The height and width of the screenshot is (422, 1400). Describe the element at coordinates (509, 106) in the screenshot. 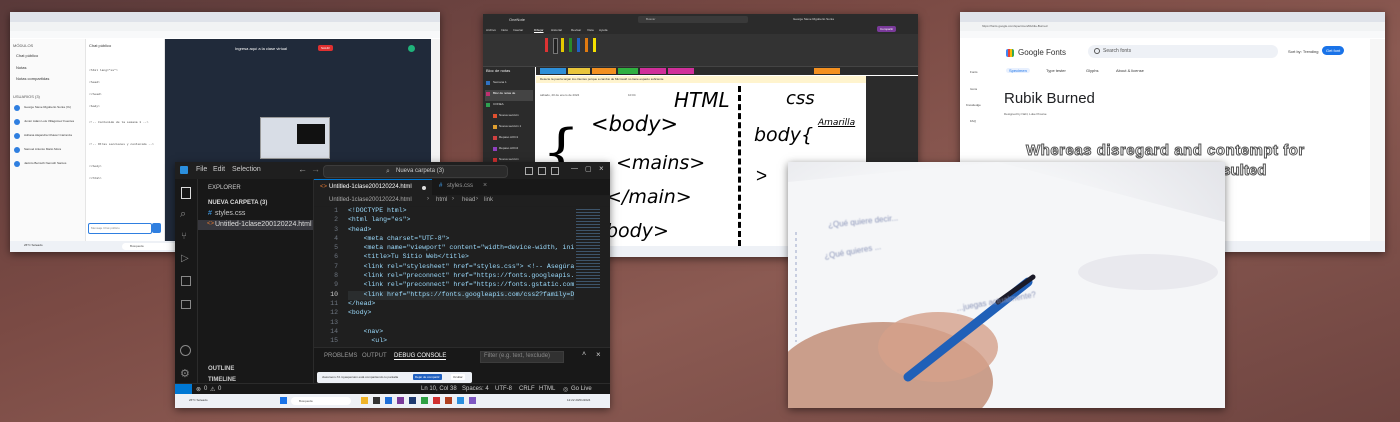

I see `notebook-item: CONEA` at that location.